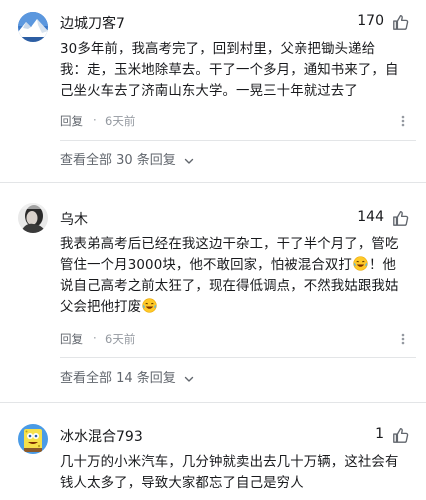 This screenshot has height=500, width=426. I want to click on comment-line: 钱人太多了，导致大家都忘了自己是穷人, so click(182, 483).